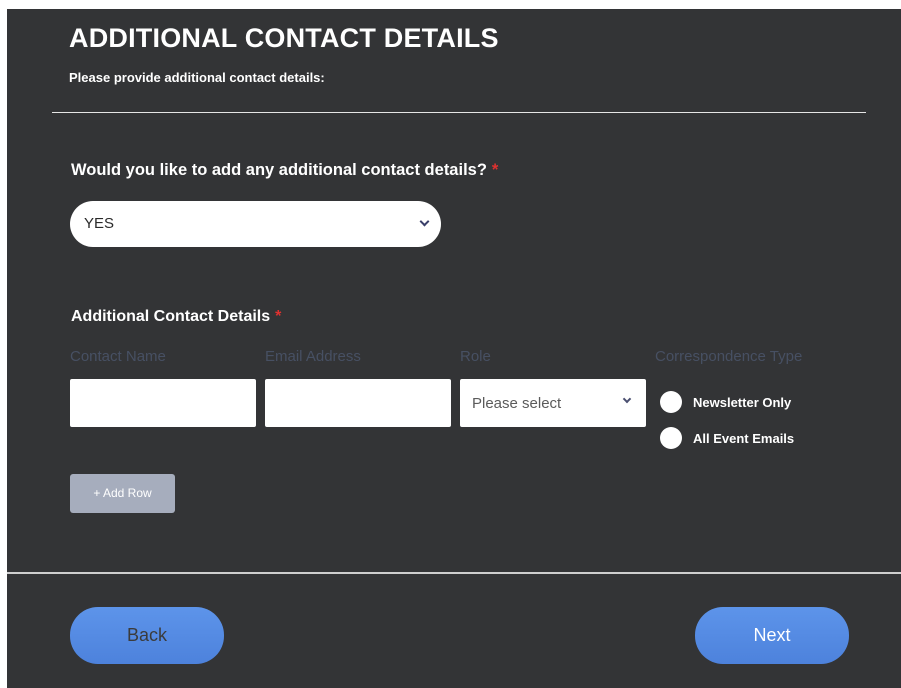 The image size is (901, 688). Describe the element at coordinates (313, 356) in the screenshot. I see `column-header-email-address: Email Address` at that location.